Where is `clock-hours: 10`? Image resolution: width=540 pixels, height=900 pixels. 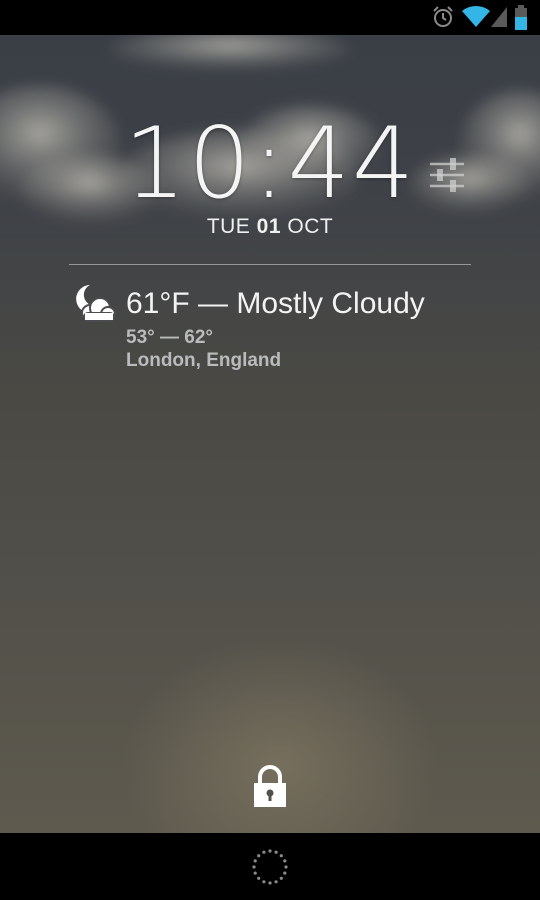 clock-hours: 10 is located at coordinates (188, 164).